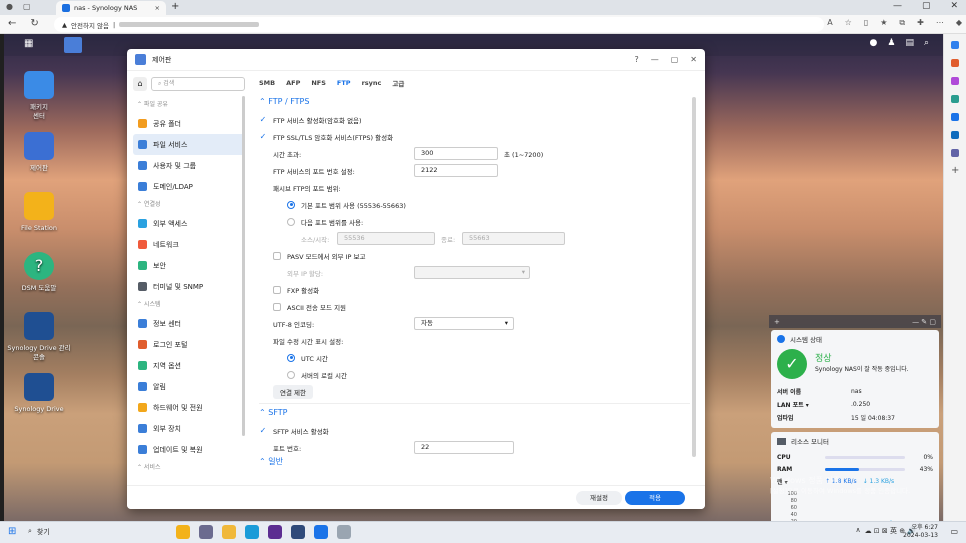 Image resolution: width=966 pixels, height=543 pixels. What do you see at coordinates (866, 23) in the screenshot?
I see `split-screen-icon: ▯` at bounding box center [866, 23].